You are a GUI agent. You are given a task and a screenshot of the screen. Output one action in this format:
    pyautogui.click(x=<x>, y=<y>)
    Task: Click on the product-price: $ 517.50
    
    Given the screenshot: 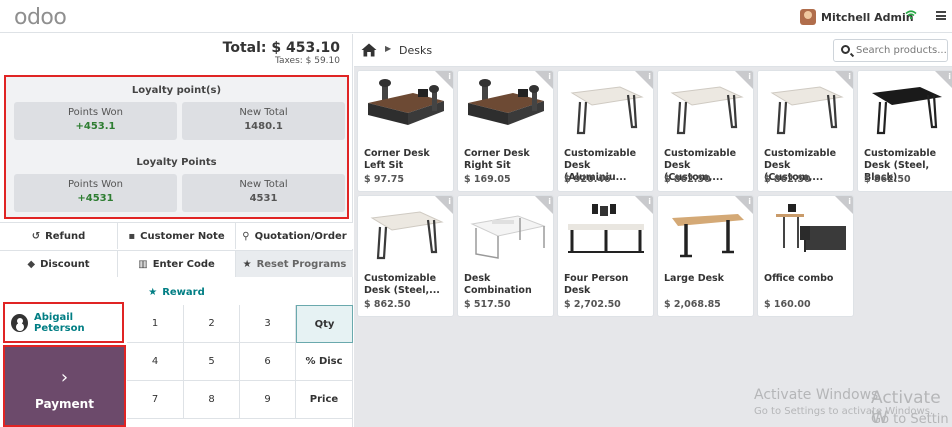 What is the action you would take?
    pyautogui.click(x=487, y=304)
    